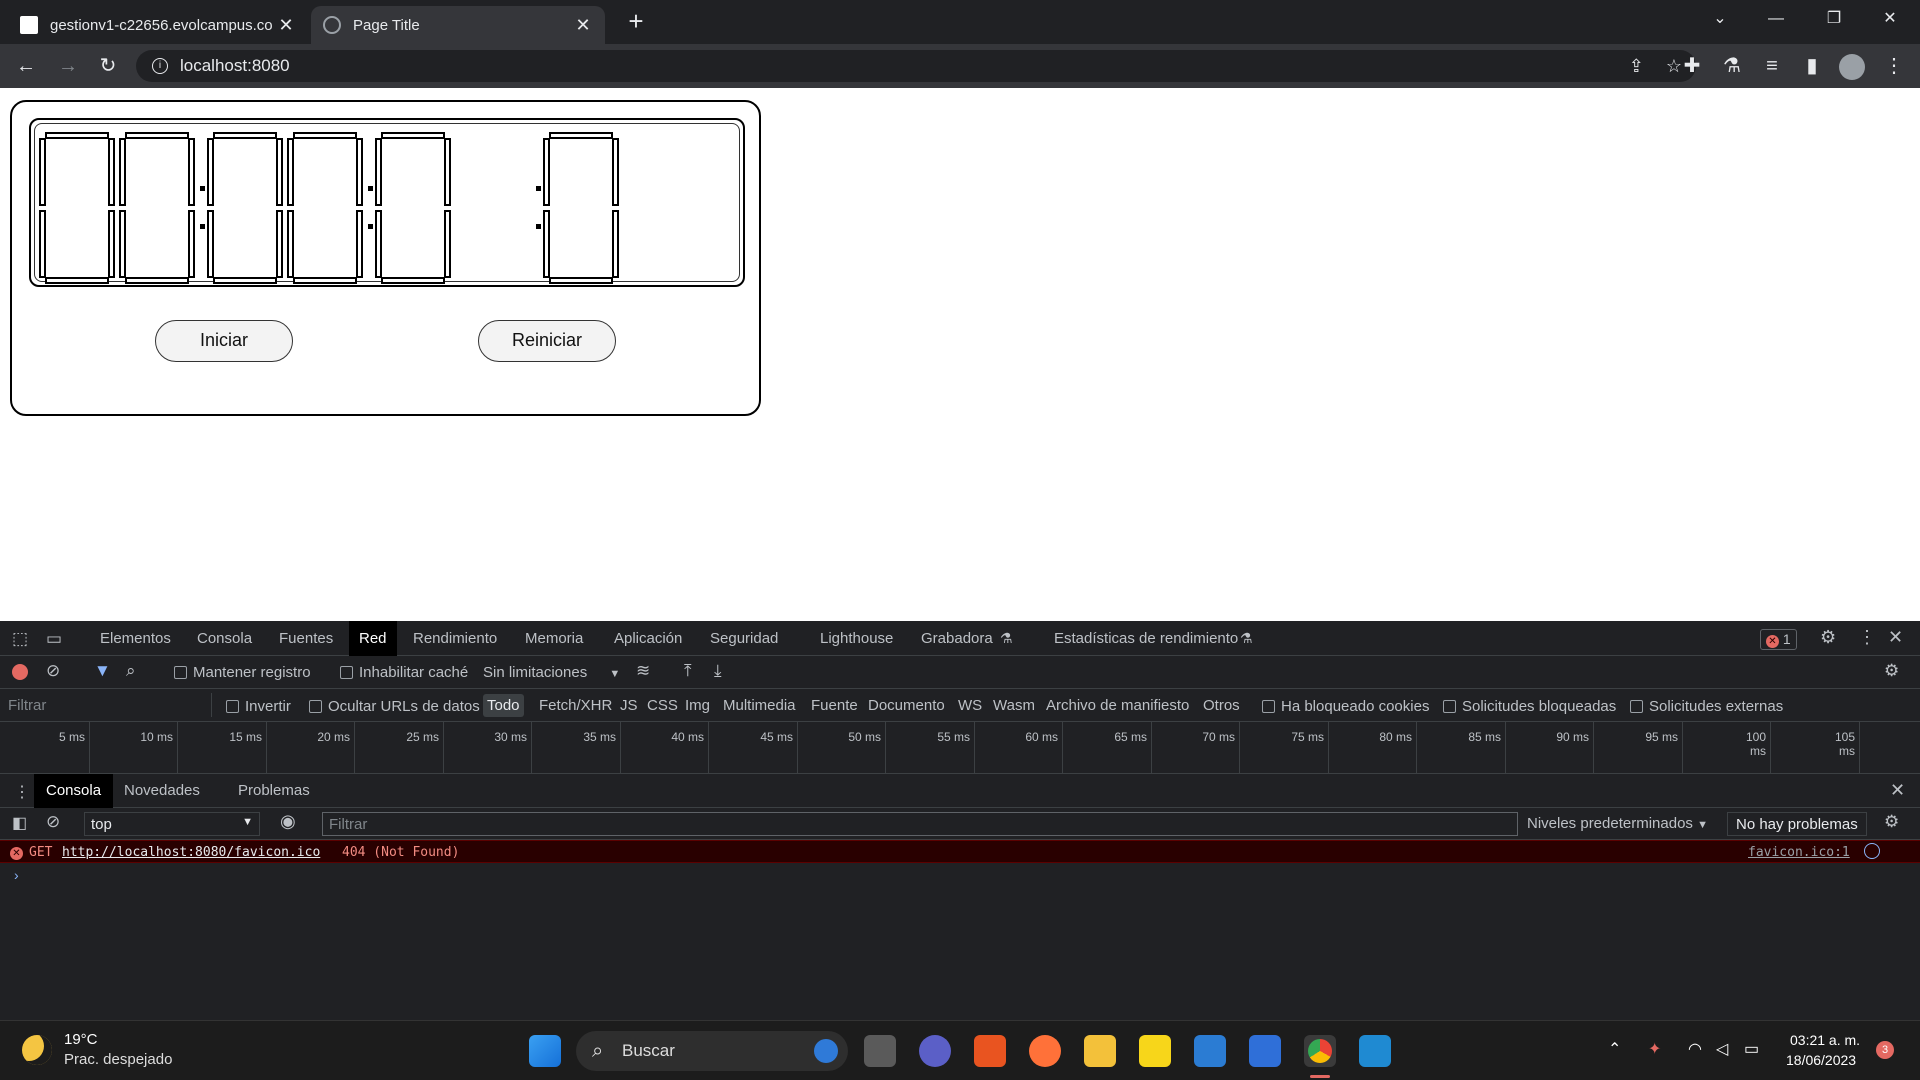 The height and width of the screenshot is (1080, 1920). What do you see at coordinates (697, 705) in the screenshot?
I see `type-filter-img: Img` at bounding box center [697, 705].